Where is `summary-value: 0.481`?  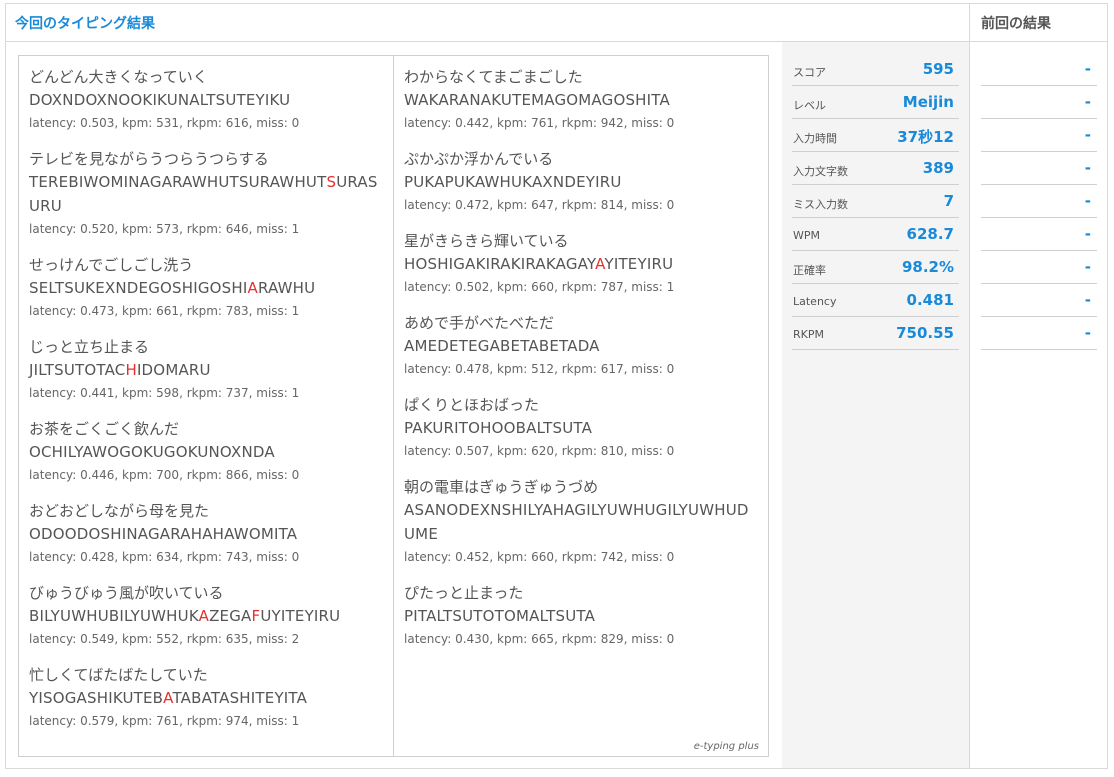
summary-value: 0.481 is located at coordinates (930, 300).